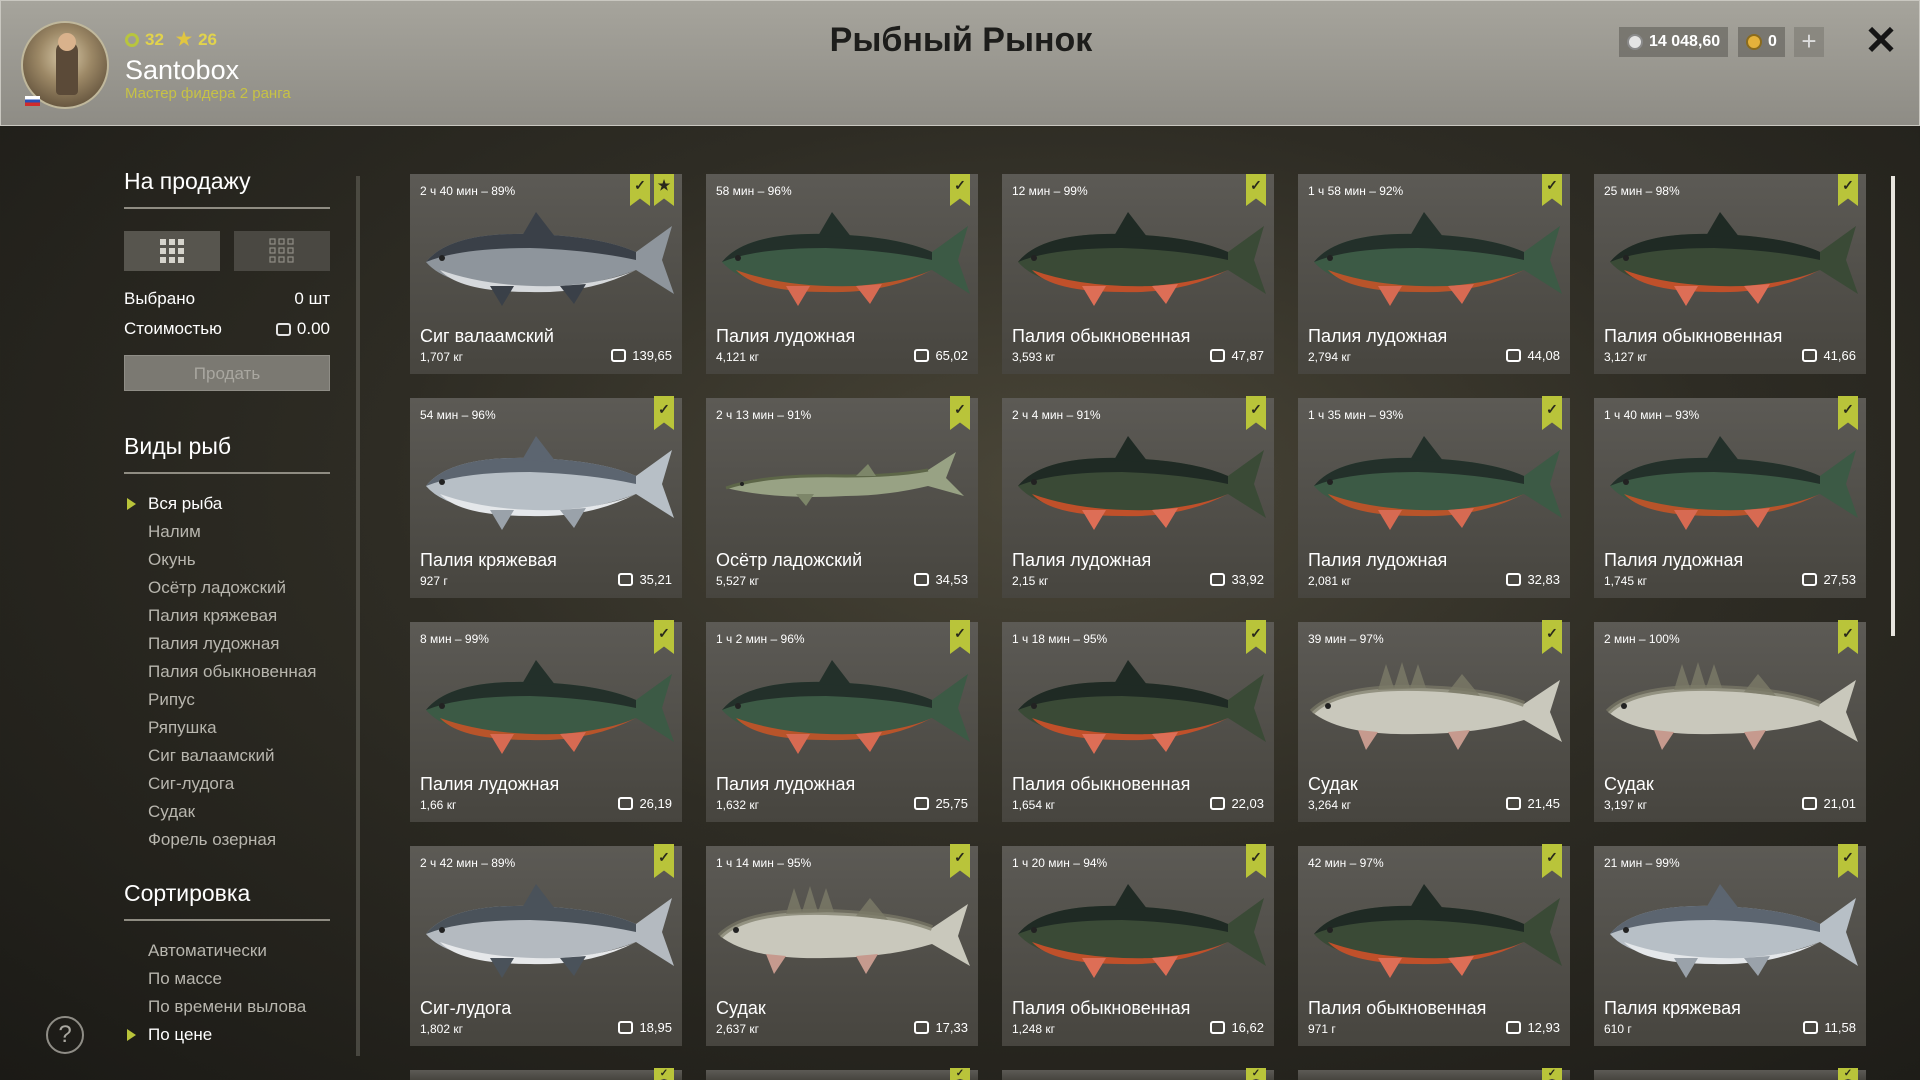  What do you see at coordinates (227, 840) in the screenshot?
I see `fish-type-item: Форель озерная` at bounding box center [227, 840].